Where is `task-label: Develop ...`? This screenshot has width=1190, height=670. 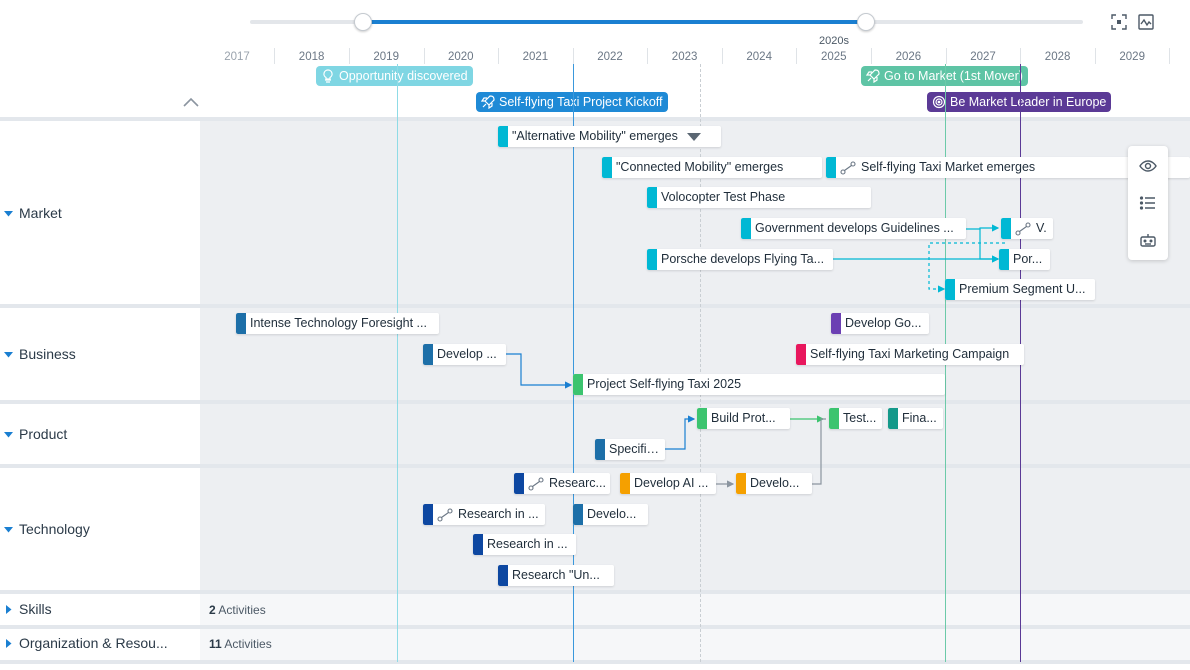 task-label: Develop ... is located at coordinates (467, 354).